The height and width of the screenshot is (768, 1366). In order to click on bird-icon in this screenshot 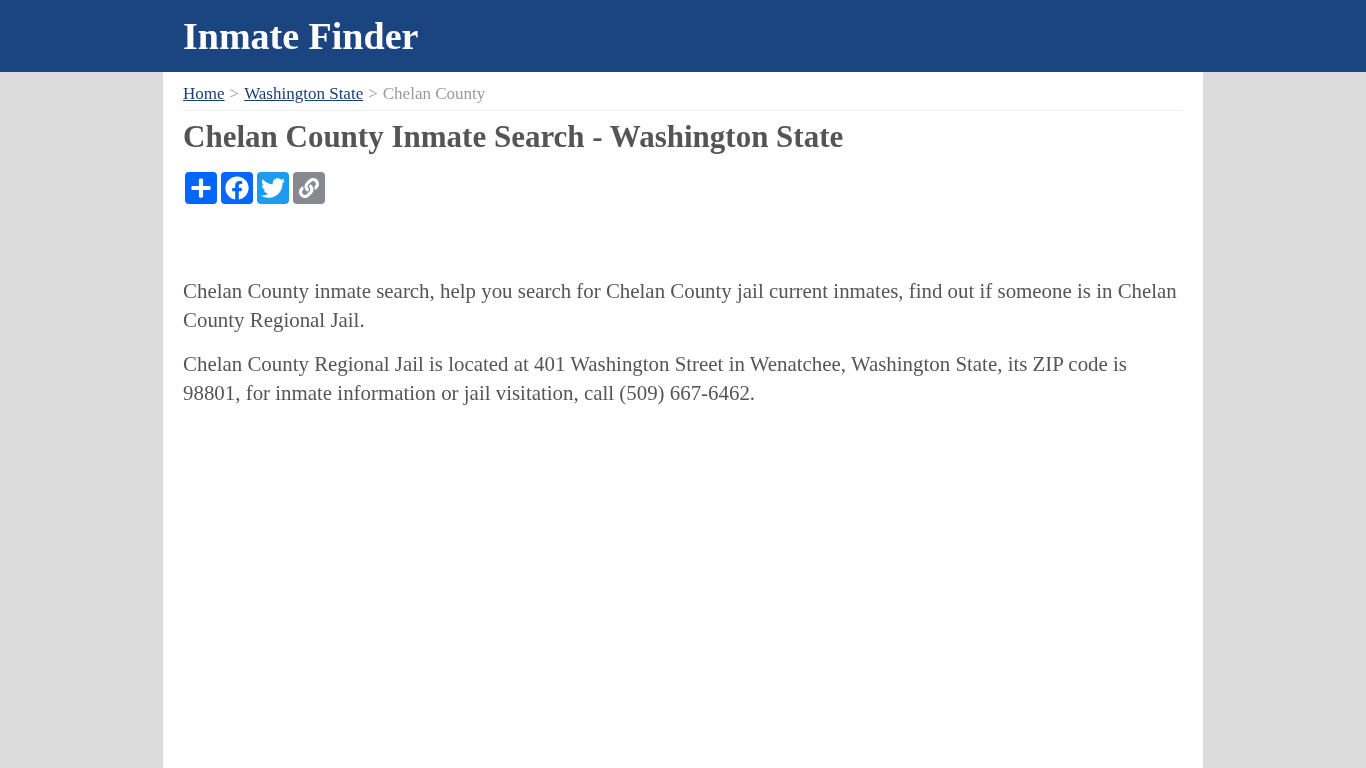, I will do `click(273, 188)`.